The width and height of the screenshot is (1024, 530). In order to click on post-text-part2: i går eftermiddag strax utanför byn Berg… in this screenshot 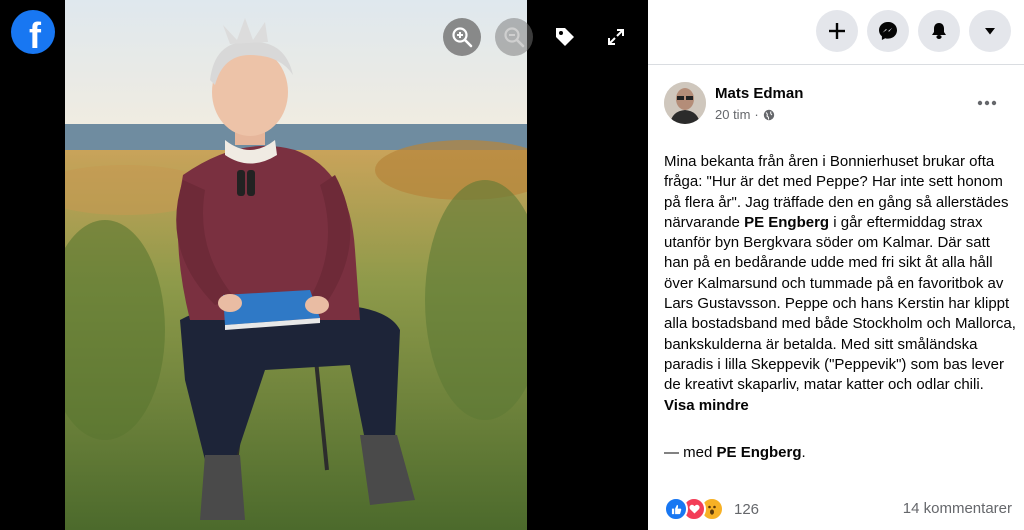, I will do `click(840, 303)`.